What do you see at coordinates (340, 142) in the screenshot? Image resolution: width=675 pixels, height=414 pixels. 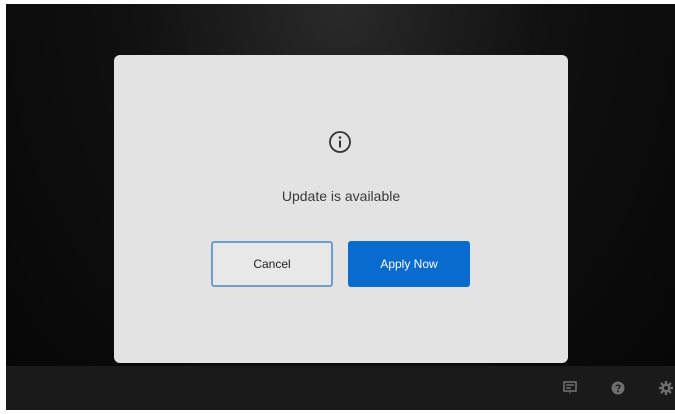 I see `info-icon` at bounding box center [340, 142].